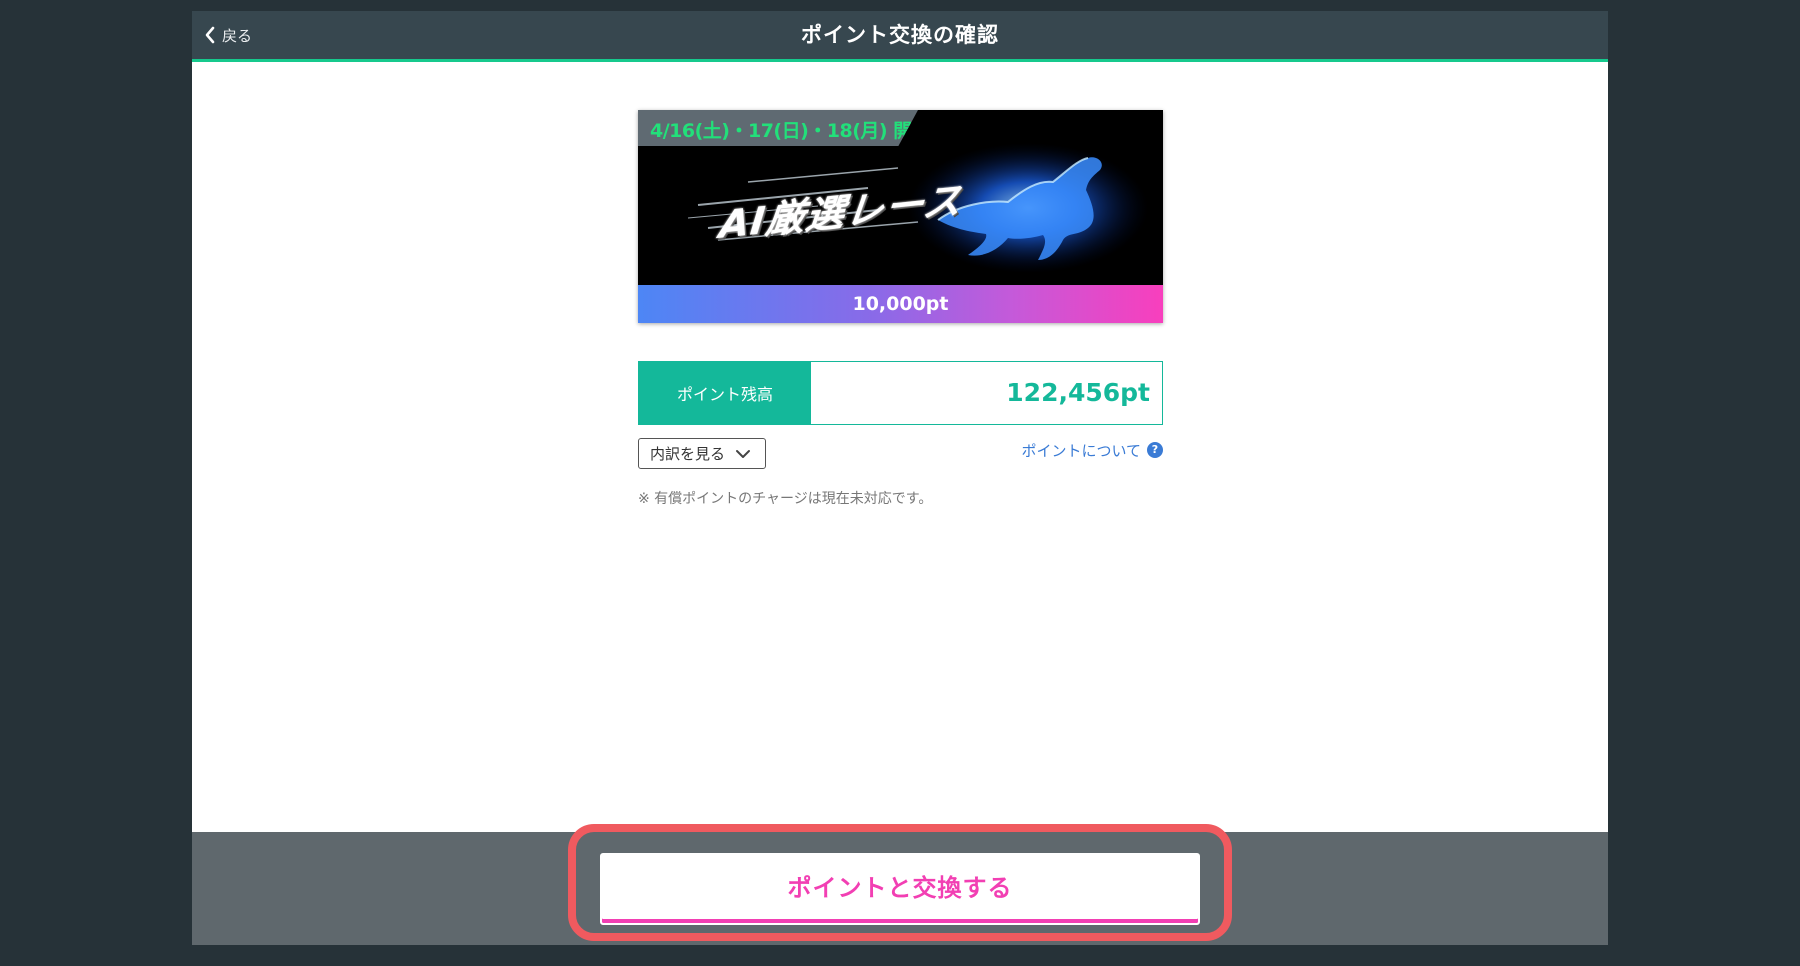  What do you see at coordinates (688, 454) in the screenshot?
I see `breakdown-label: 内訳を見る` at bounding box center [688, 454].